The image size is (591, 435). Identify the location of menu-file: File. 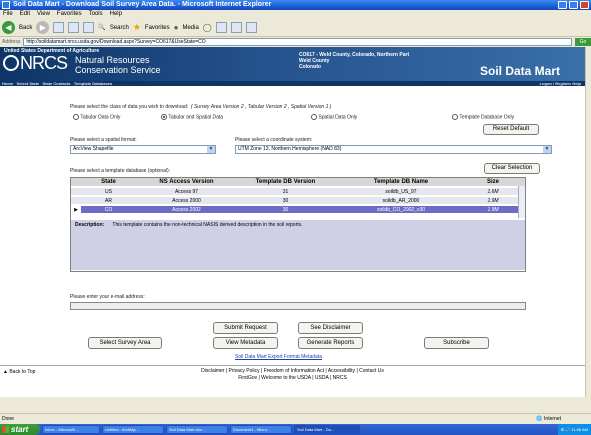
(8, 14).